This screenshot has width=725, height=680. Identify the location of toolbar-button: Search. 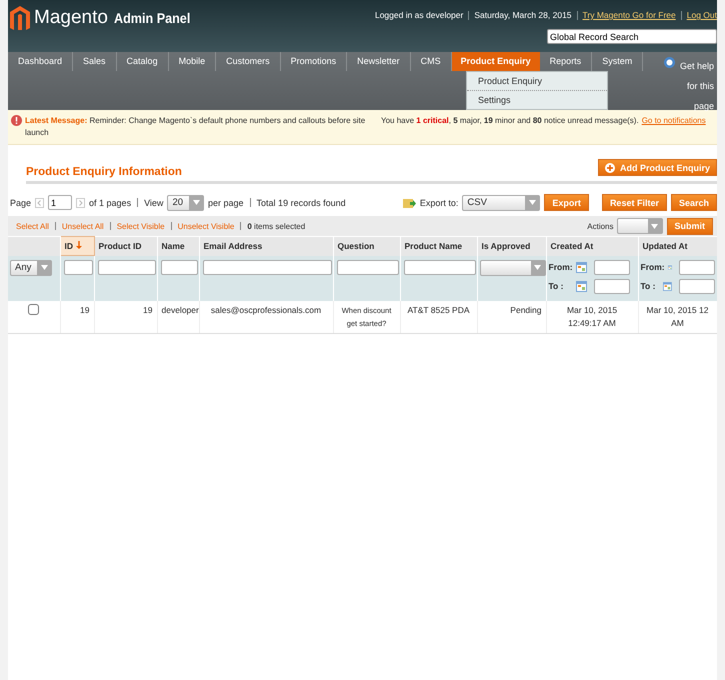
(693, 202).